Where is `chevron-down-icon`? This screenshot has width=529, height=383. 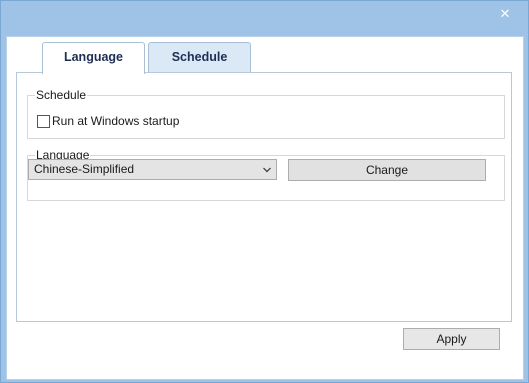 chevron-down-icon is located at coordinates (267, 170).